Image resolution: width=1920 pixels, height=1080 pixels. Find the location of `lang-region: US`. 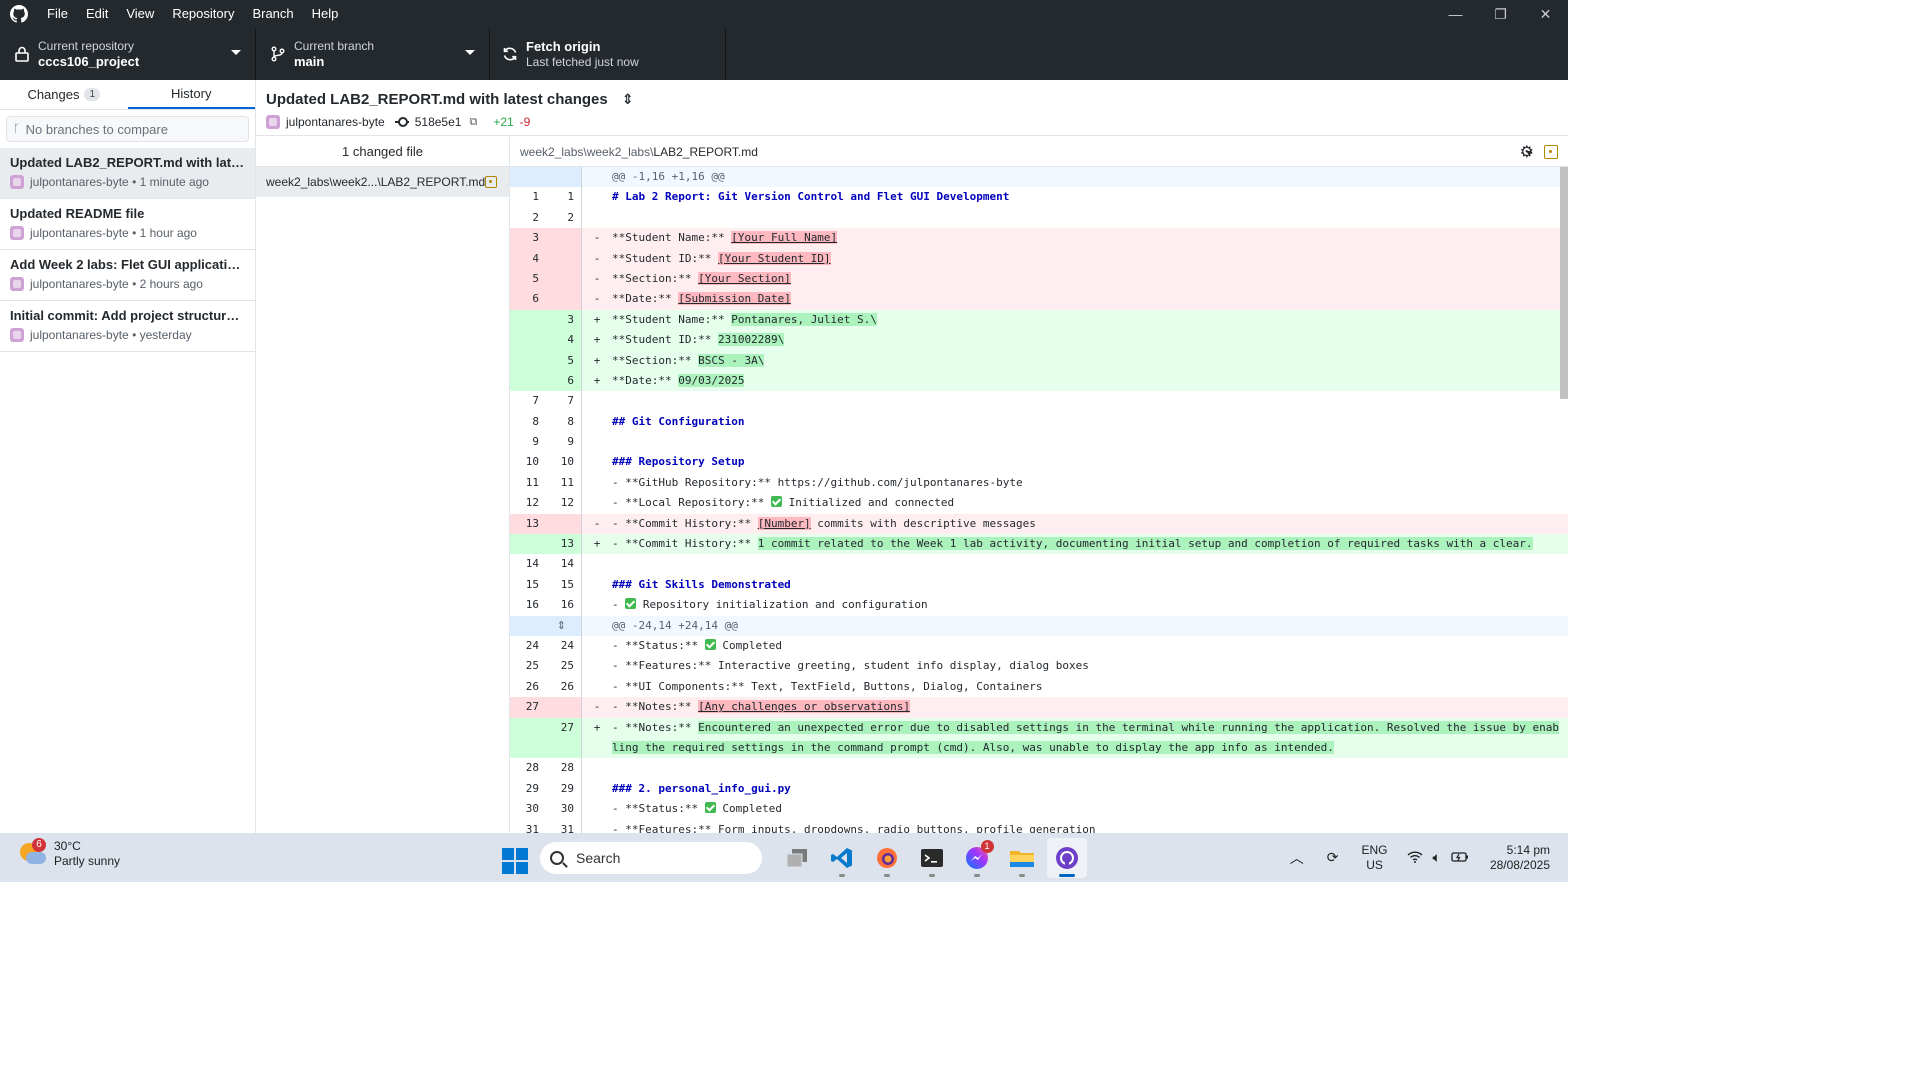

lang-region: US is located at coordinates (1374, 864).